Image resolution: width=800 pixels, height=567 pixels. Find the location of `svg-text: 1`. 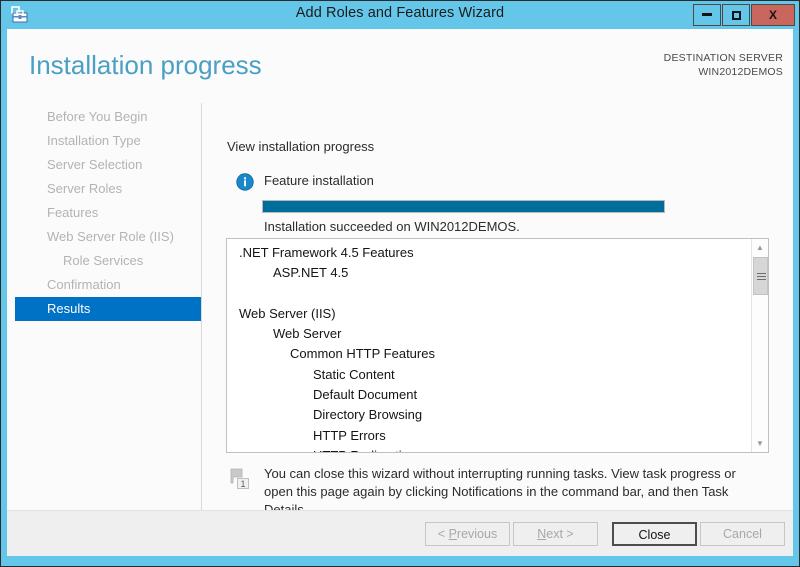

svg-text: 1 is located at coordinates (242, 484).